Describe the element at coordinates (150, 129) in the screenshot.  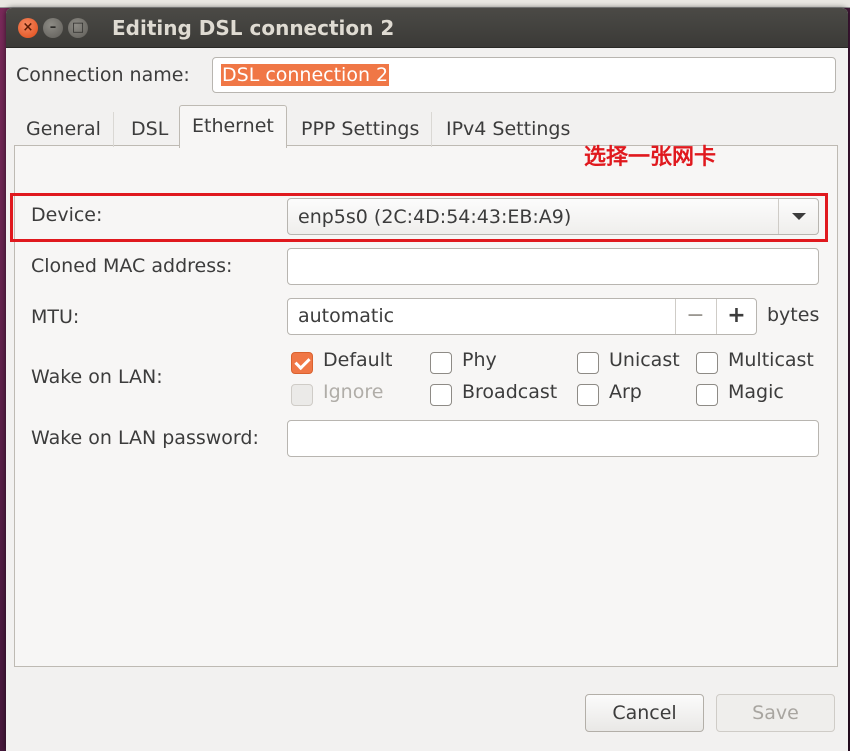
I see `tab-dsl: DSL` at that location.